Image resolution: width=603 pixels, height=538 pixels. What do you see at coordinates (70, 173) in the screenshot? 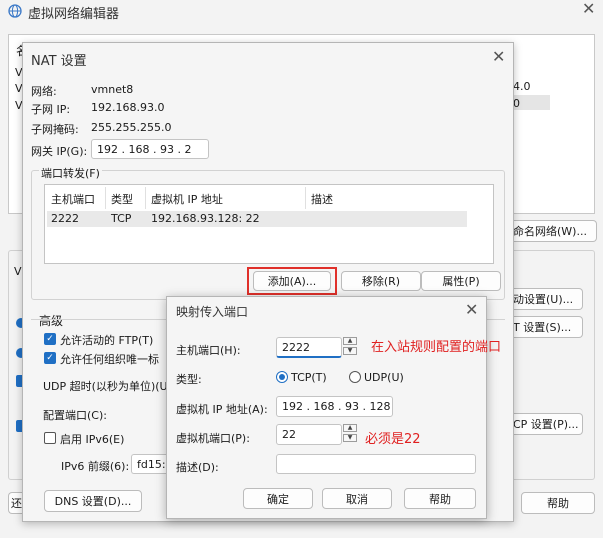
I see `port-forward-label: 端口转发(F)` at bounding box center [70, 173].